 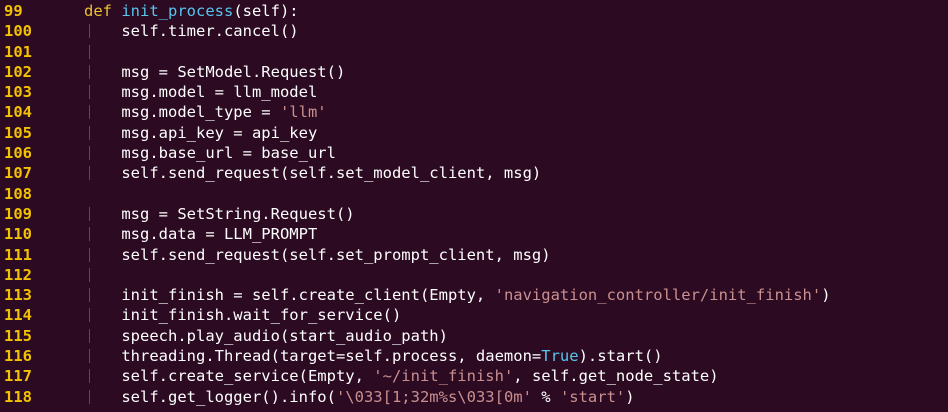 What do you see at coordinates (616, 376) in the screenshot?
I see `code-text: , self.get_node_state)` at bounding box center [616, 376].